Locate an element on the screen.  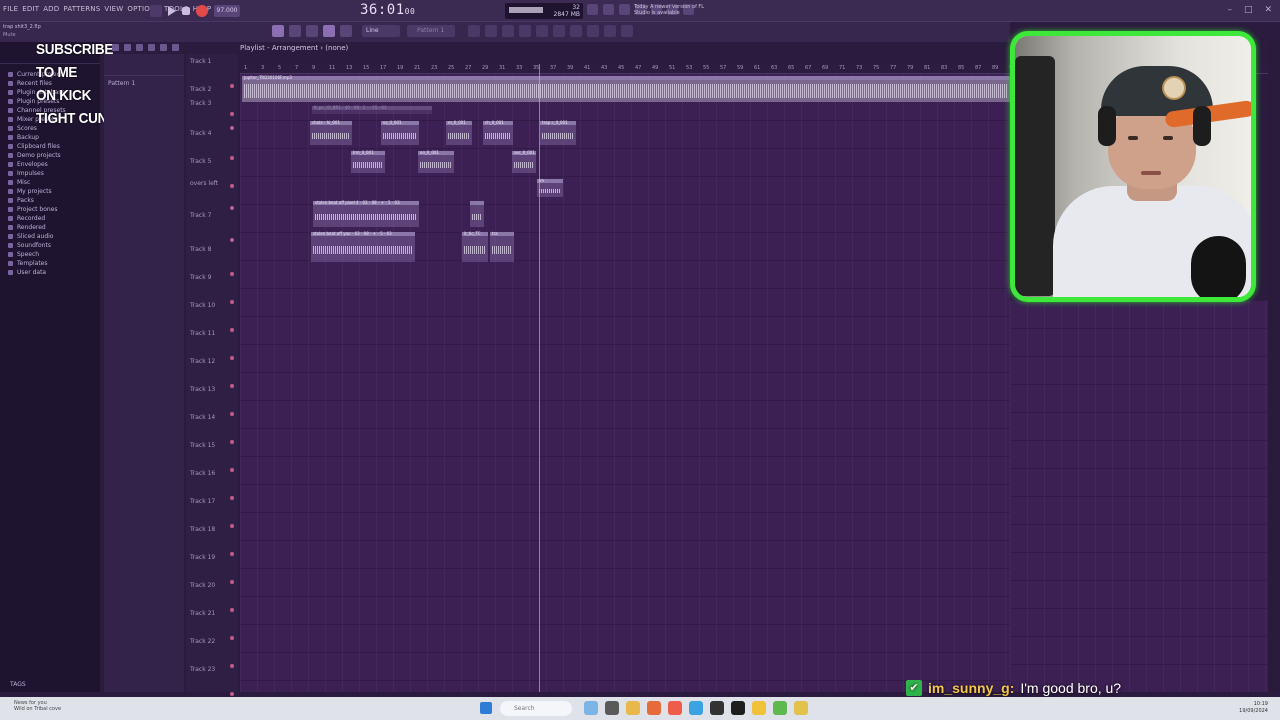
browser-item: Clipboard files is located at coordinates (54, 146).